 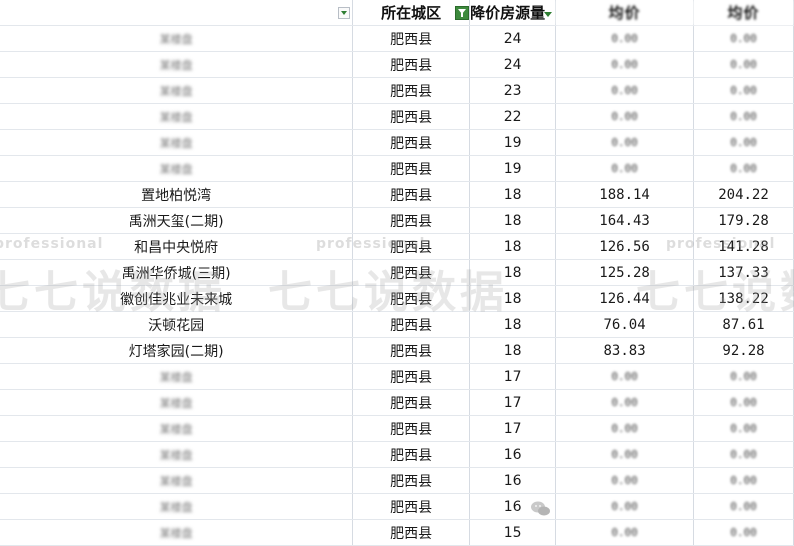 I want to click on count-cell: 22, so click(x=513, y=116).